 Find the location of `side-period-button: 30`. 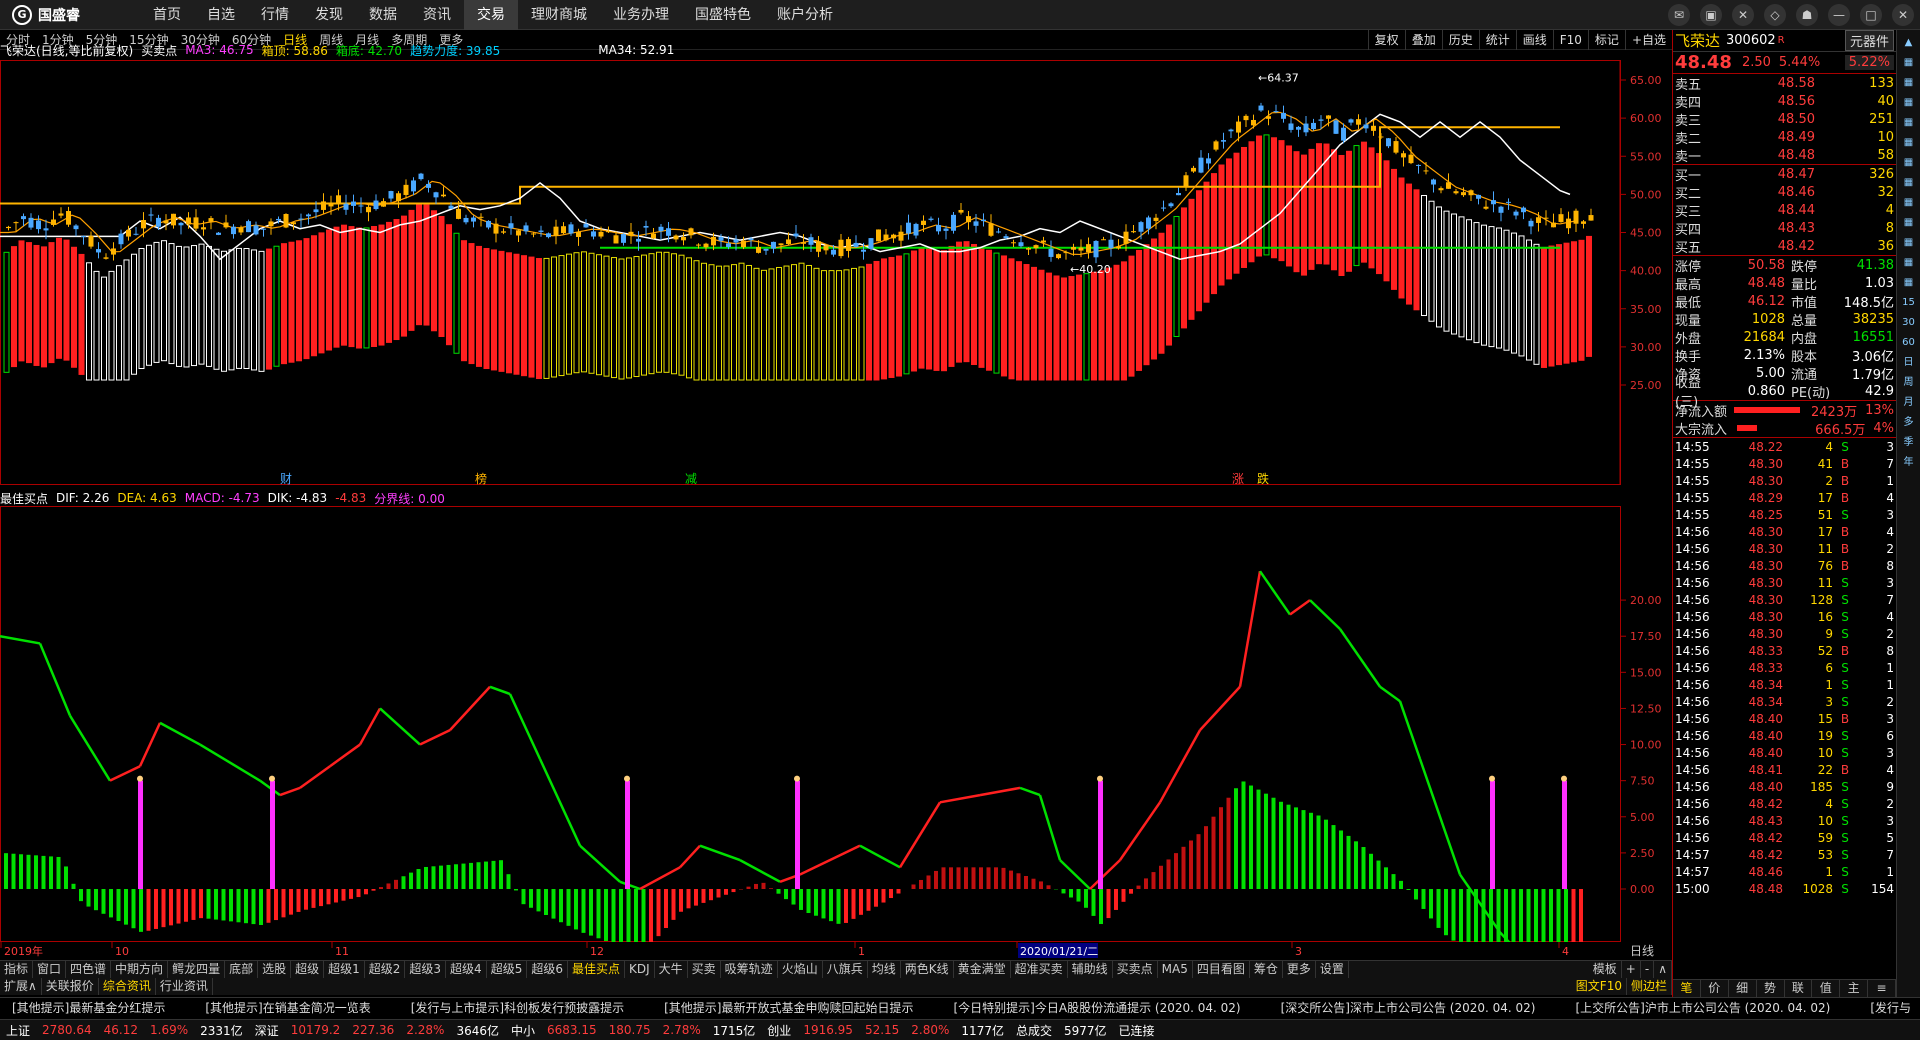

side-period-button: 30 is located at coordinates (1909, 323).